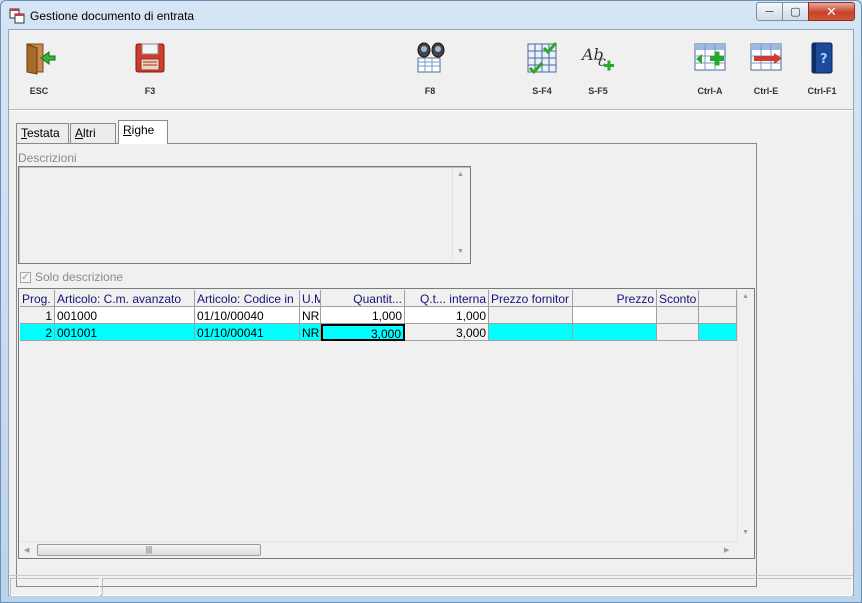 The height and width of the screenshot is (603, 862). I want to click on col-header-prog: Prog., so click(37, 298).